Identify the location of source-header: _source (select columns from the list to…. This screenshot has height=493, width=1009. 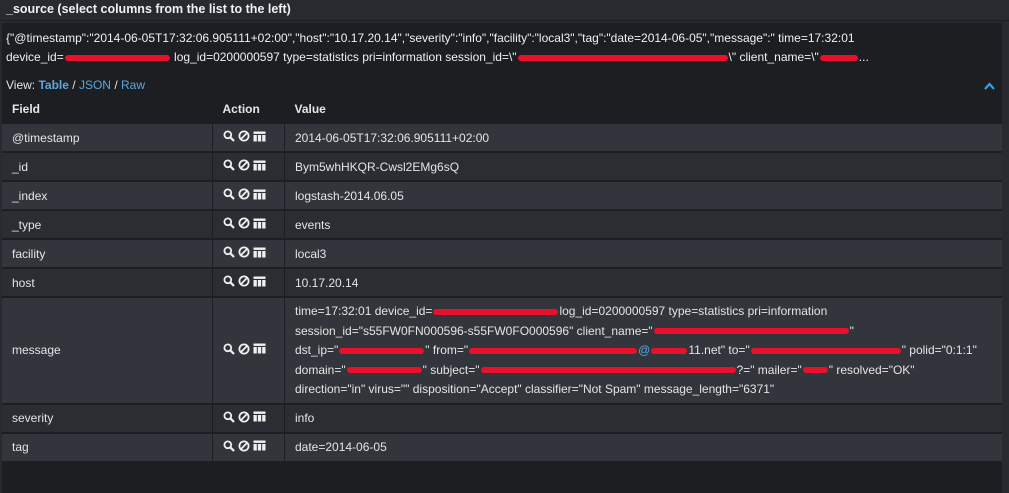
(504, 10).